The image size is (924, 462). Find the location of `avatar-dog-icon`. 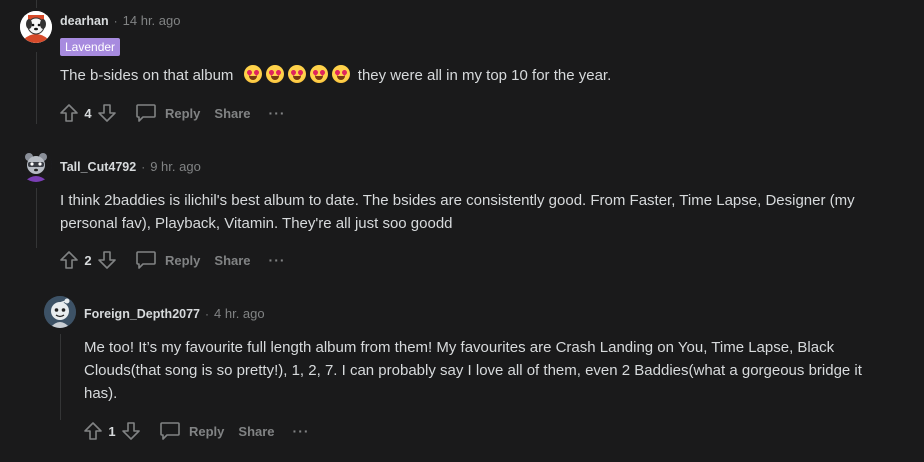

avatar-dog-icon is located at coordinates (36, 27).